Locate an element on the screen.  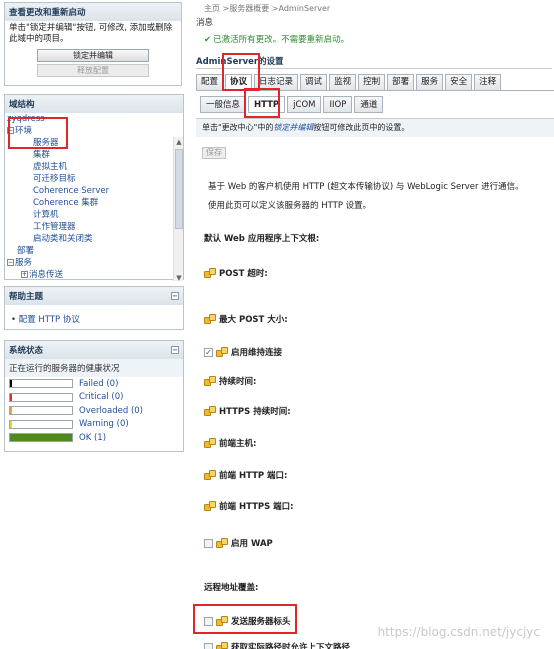
enable-keepalive-checkbox: ✓ is located at coordinates (208, 352).